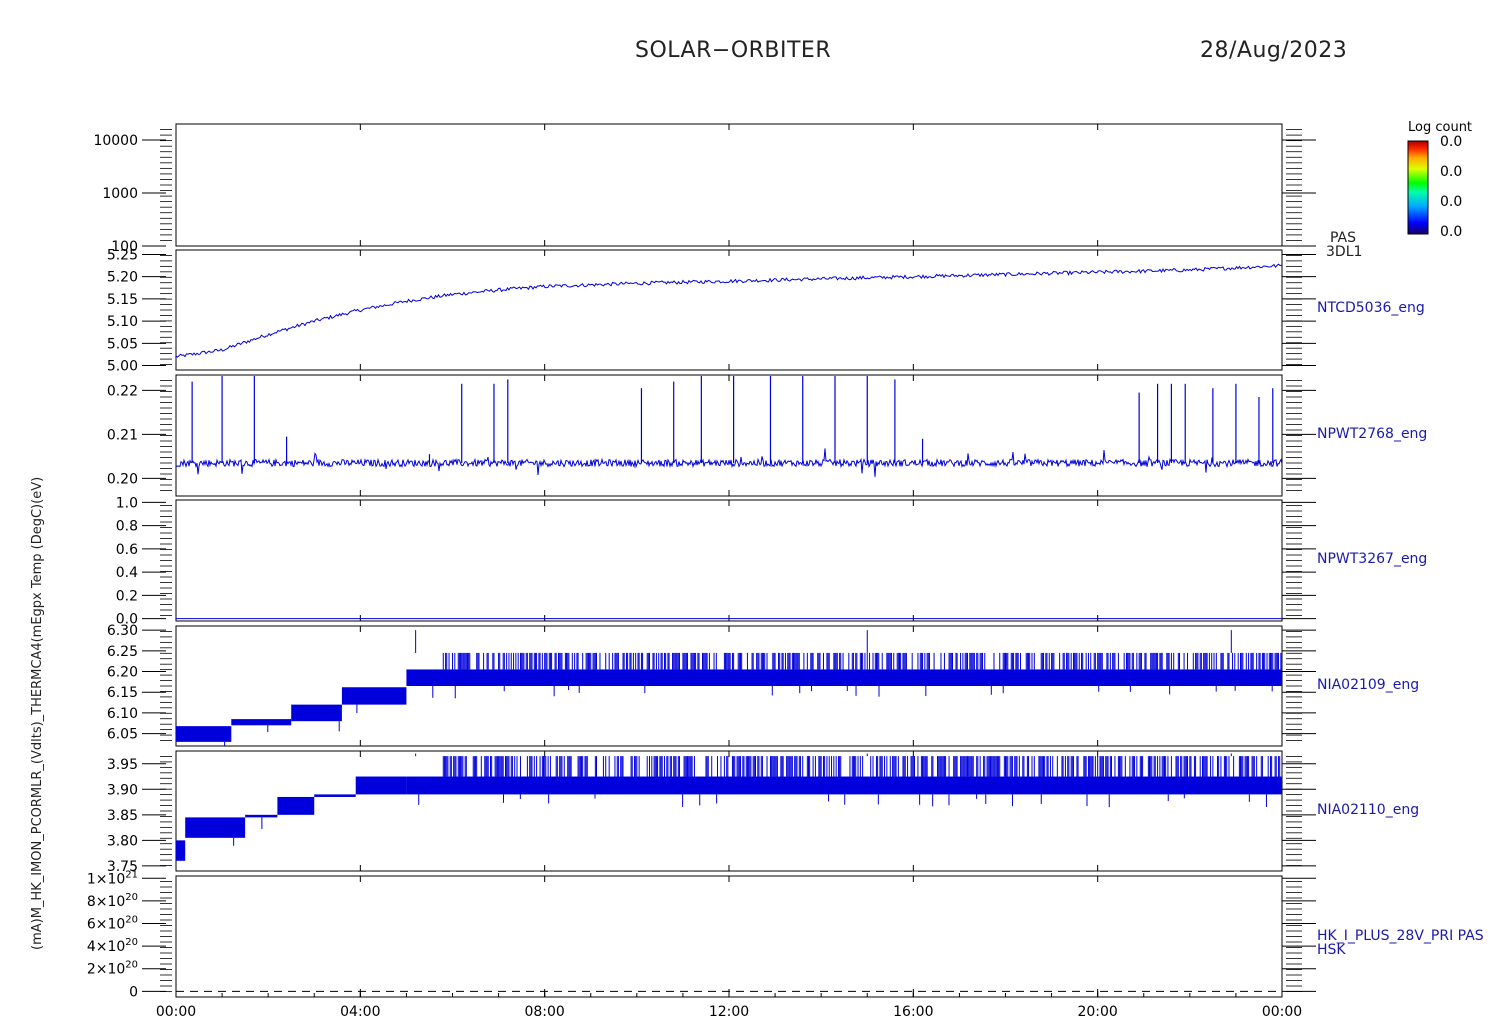 The width and height of the screenshot is (1512, 1020). Describe the element at coordinates (122, 300) in the screenshot. I see `y-tick-label: 5.15` at that location.